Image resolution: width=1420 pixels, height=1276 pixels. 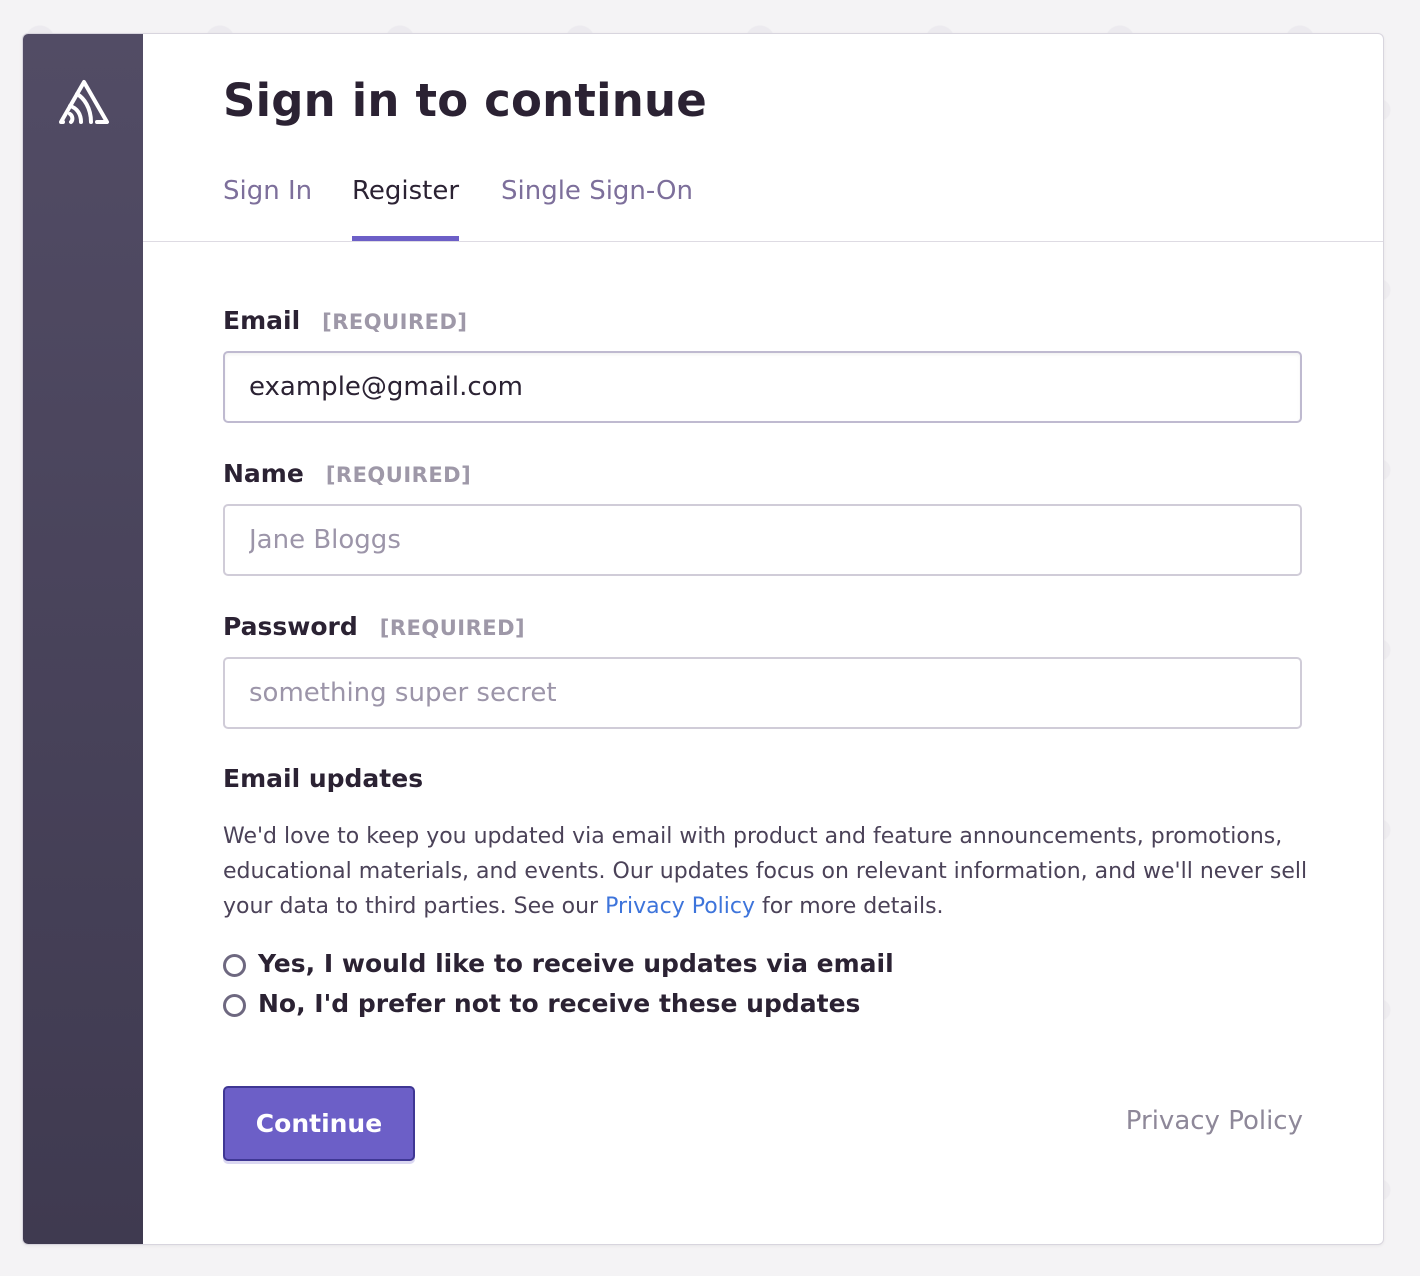 I want to click on password-label: Password [REQUIRED], so click(x=374, y=626).